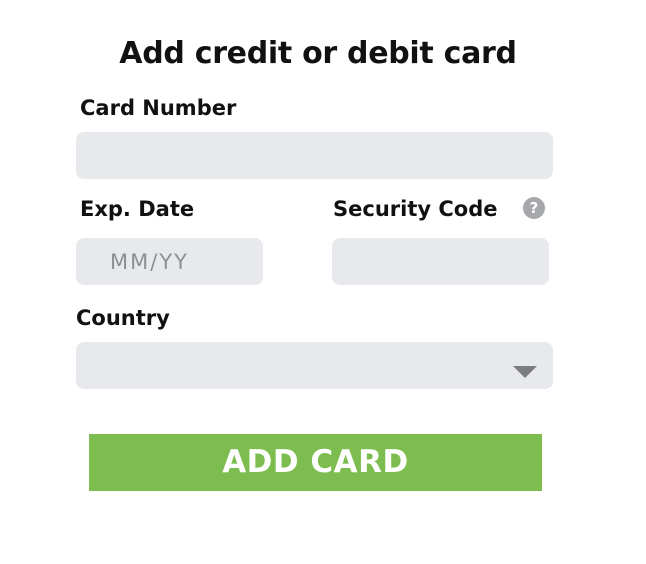  I want to click on card-number-field, so click(314, 155).